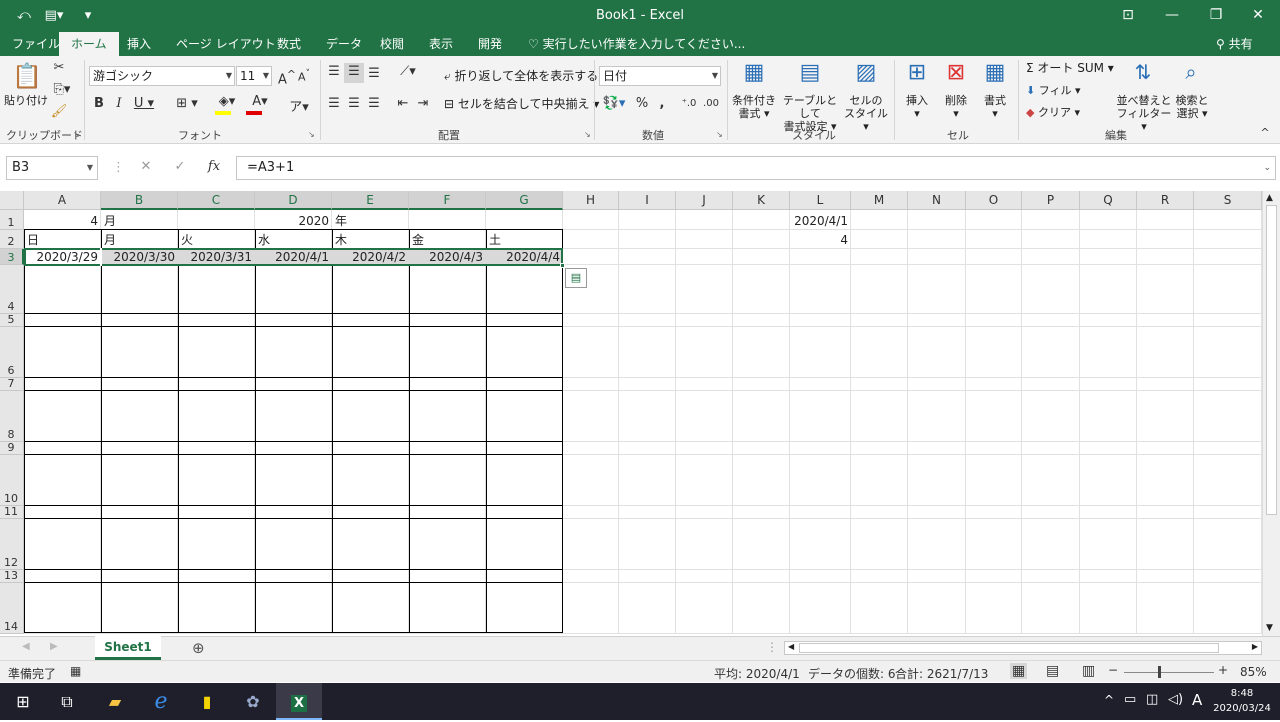 The image size is (1280, 722). What do you see at coordinates (216, 200) in the screenshot?
I see `column-header: C` at bounding box center [216, 200].